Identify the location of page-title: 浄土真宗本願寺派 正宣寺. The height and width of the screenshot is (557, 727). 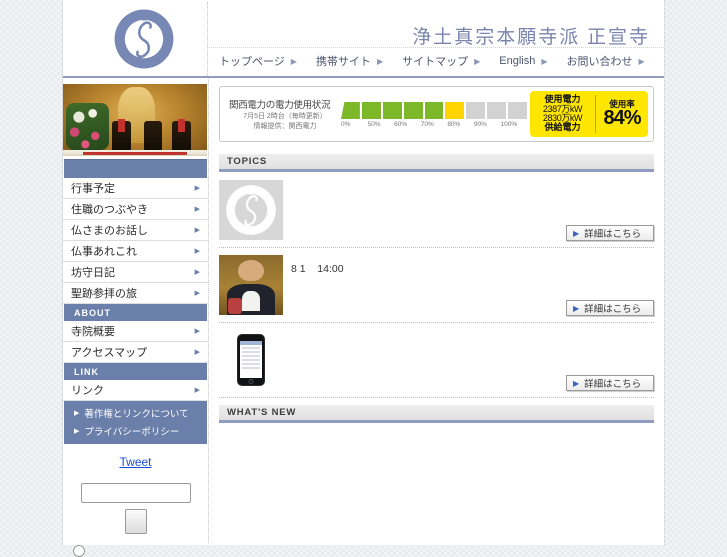
(531, 37).